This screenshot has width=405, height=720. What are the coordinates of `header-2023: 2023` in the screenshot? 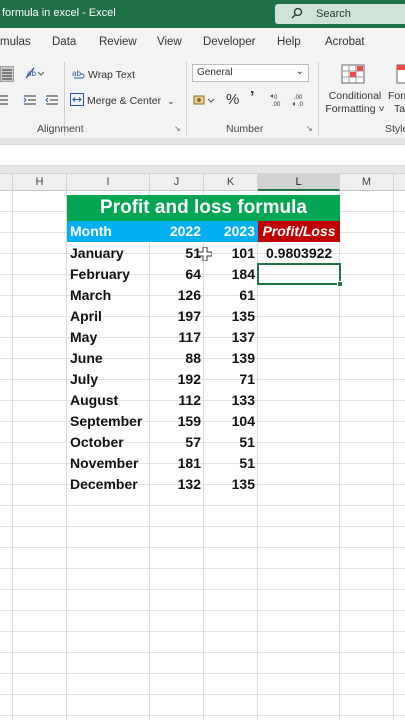 It's located at (231, 231).